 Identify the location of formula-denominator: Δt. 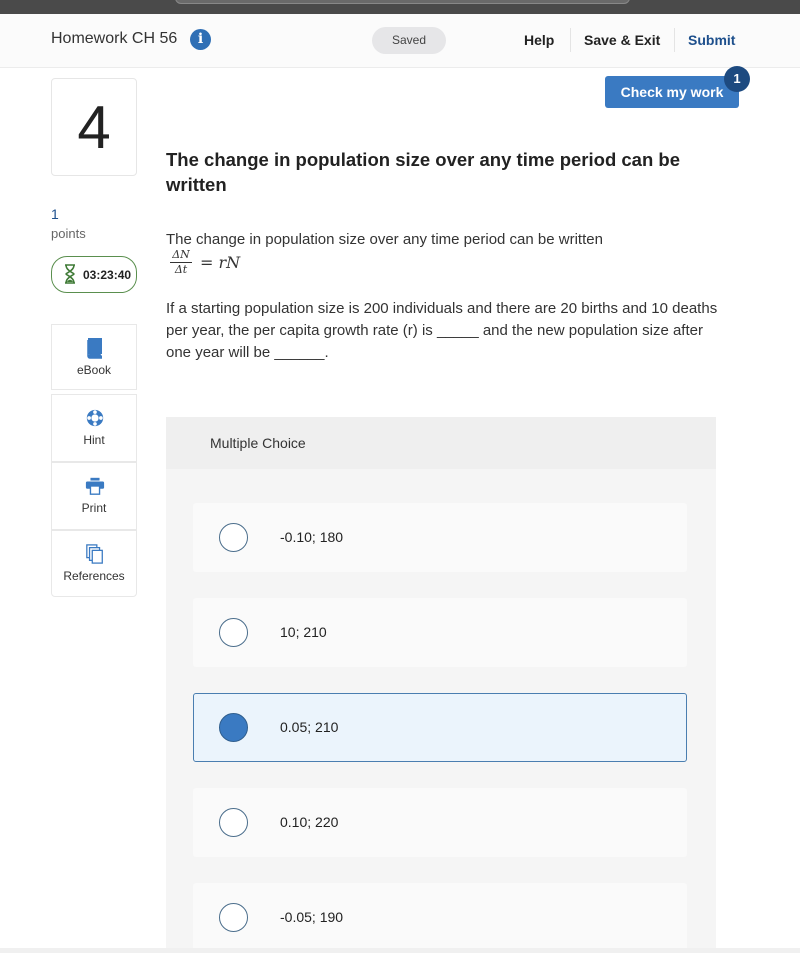
(181, 269).